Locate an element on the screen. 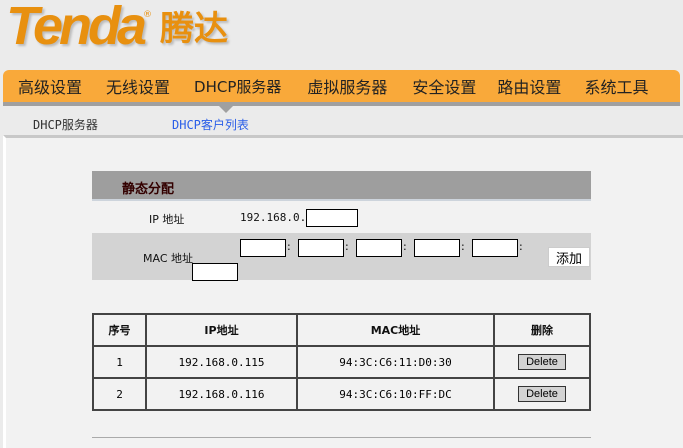  header-ip: IP地址 is located at coordinates (221, 330).